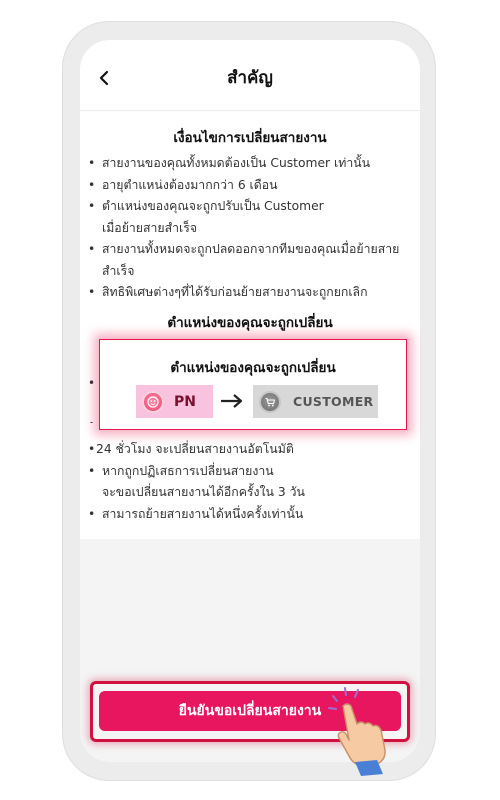 The image size is (500, 800). What do you see at coordinates (253, 384) in the screenshot?
I see `position-change-card: ตำแหน่งของคุณจะถูกเปลี่ยน PN CUSTOMER` at bounding box center [253, 384].